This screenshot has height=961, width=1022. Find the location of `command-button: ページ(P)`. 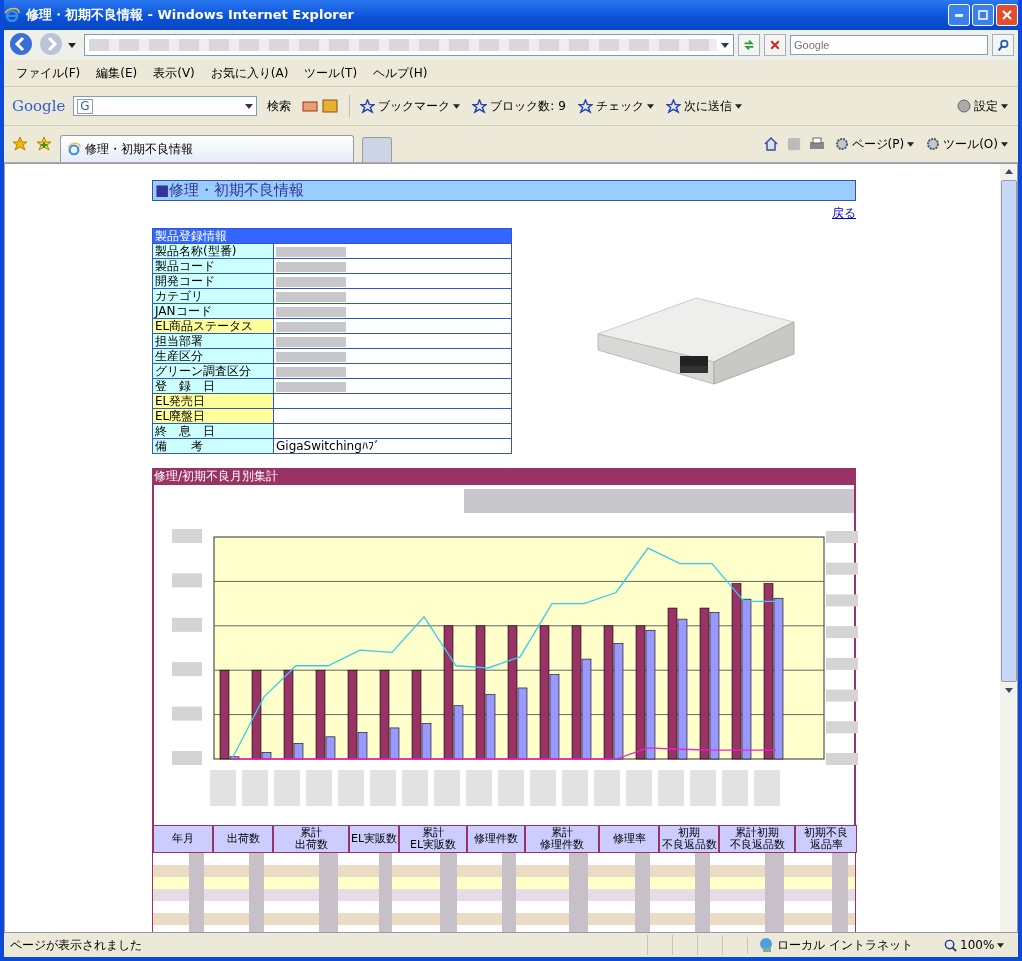

command-button: ページ(P) is located at coordinates (874, 144).